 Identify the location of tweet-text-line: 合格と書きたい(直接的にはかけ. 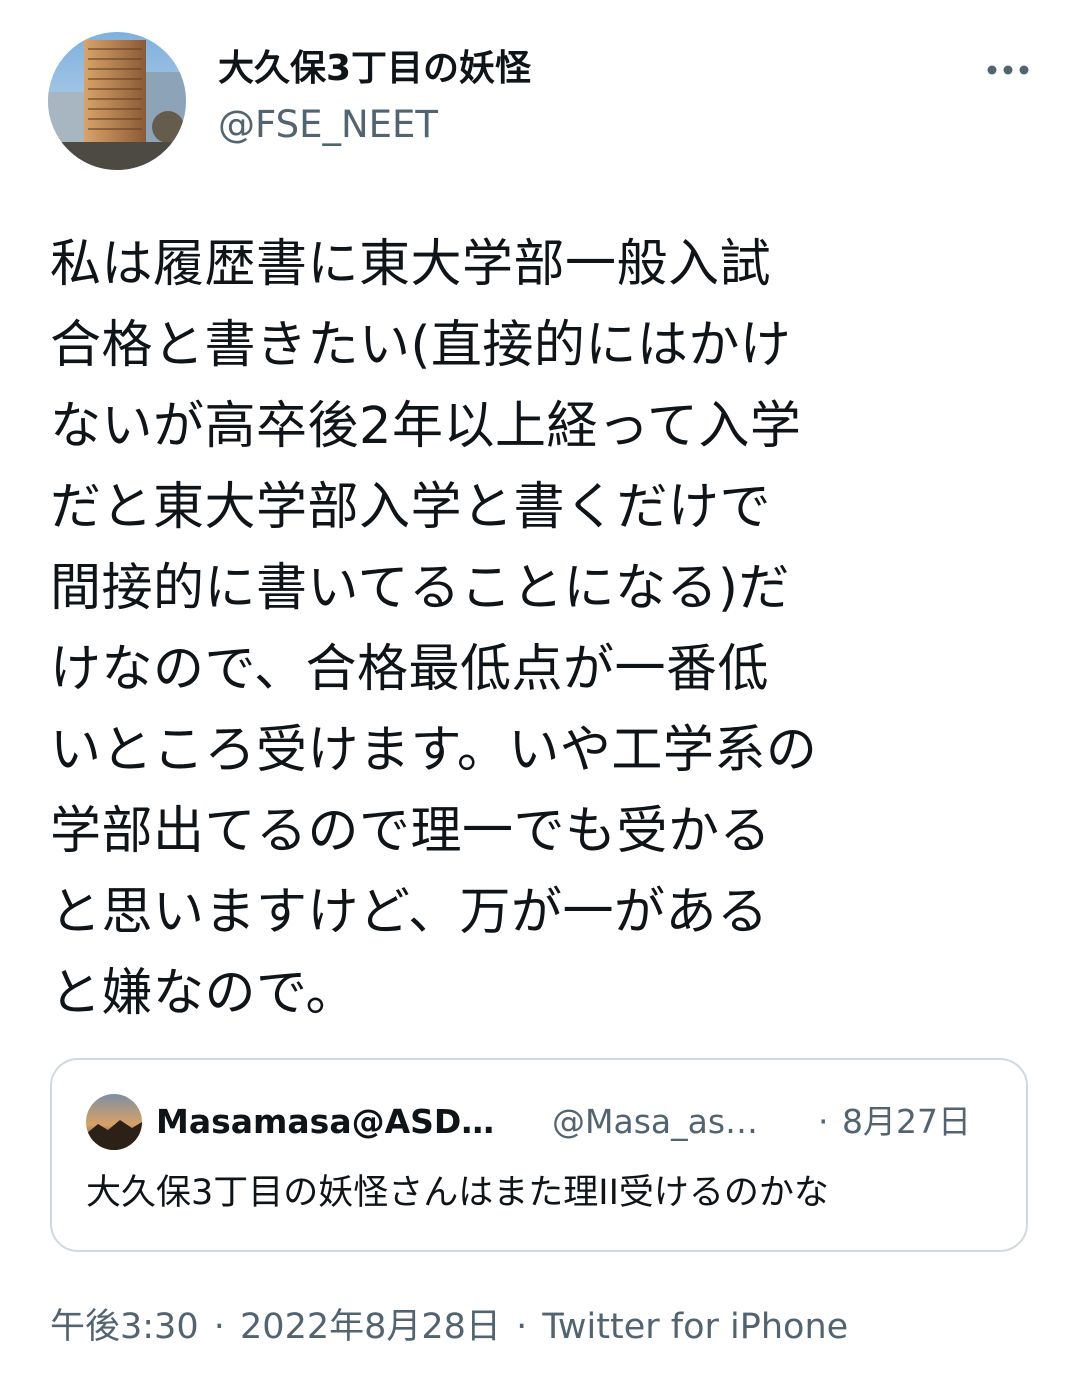
(421, 345).